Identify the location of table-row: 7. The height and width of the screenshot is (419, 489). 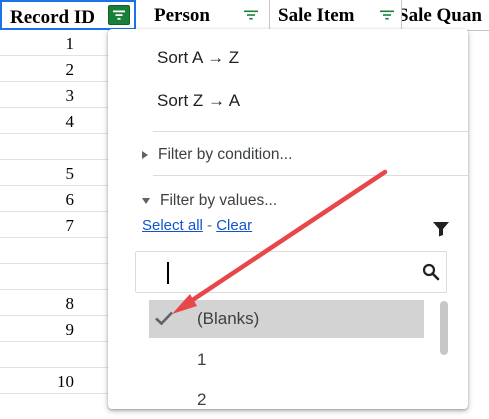
(54, 225).